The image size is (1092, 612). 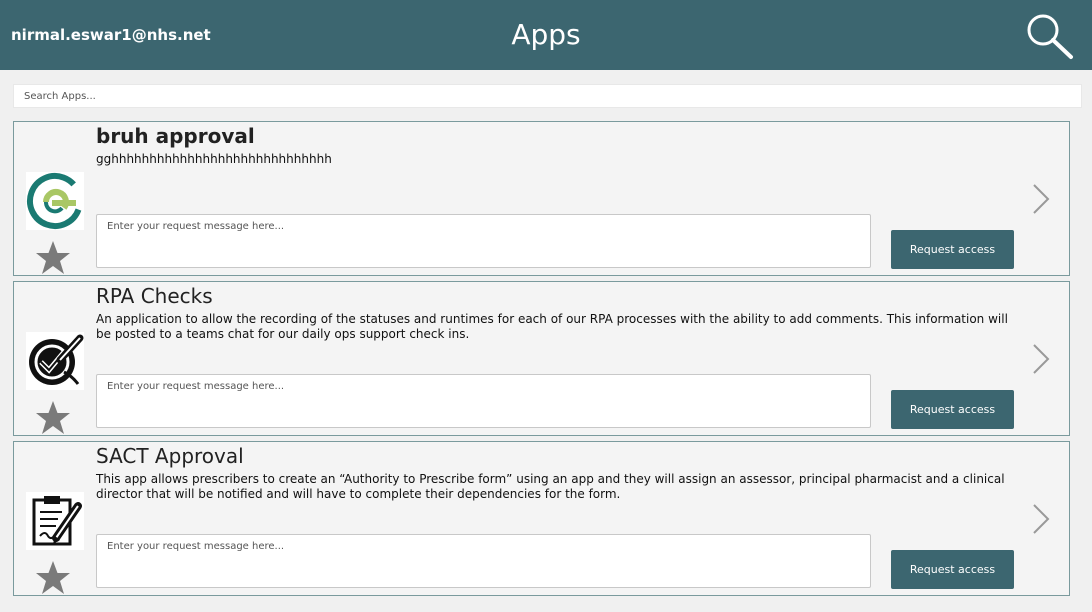 What do you see at coordinates (175, 136) in the screenshot?
I see `app-title: bruh approval` at bounding box center [175, 136].